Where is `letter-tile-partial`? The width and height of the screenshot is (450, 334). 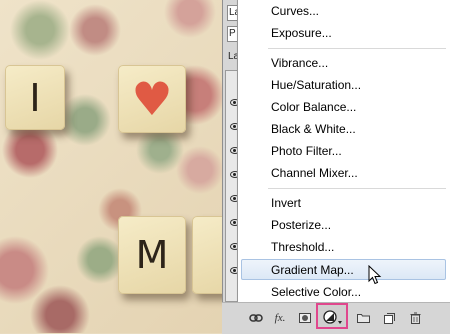 letter-tile-partial is located at coordinates (208, 255).